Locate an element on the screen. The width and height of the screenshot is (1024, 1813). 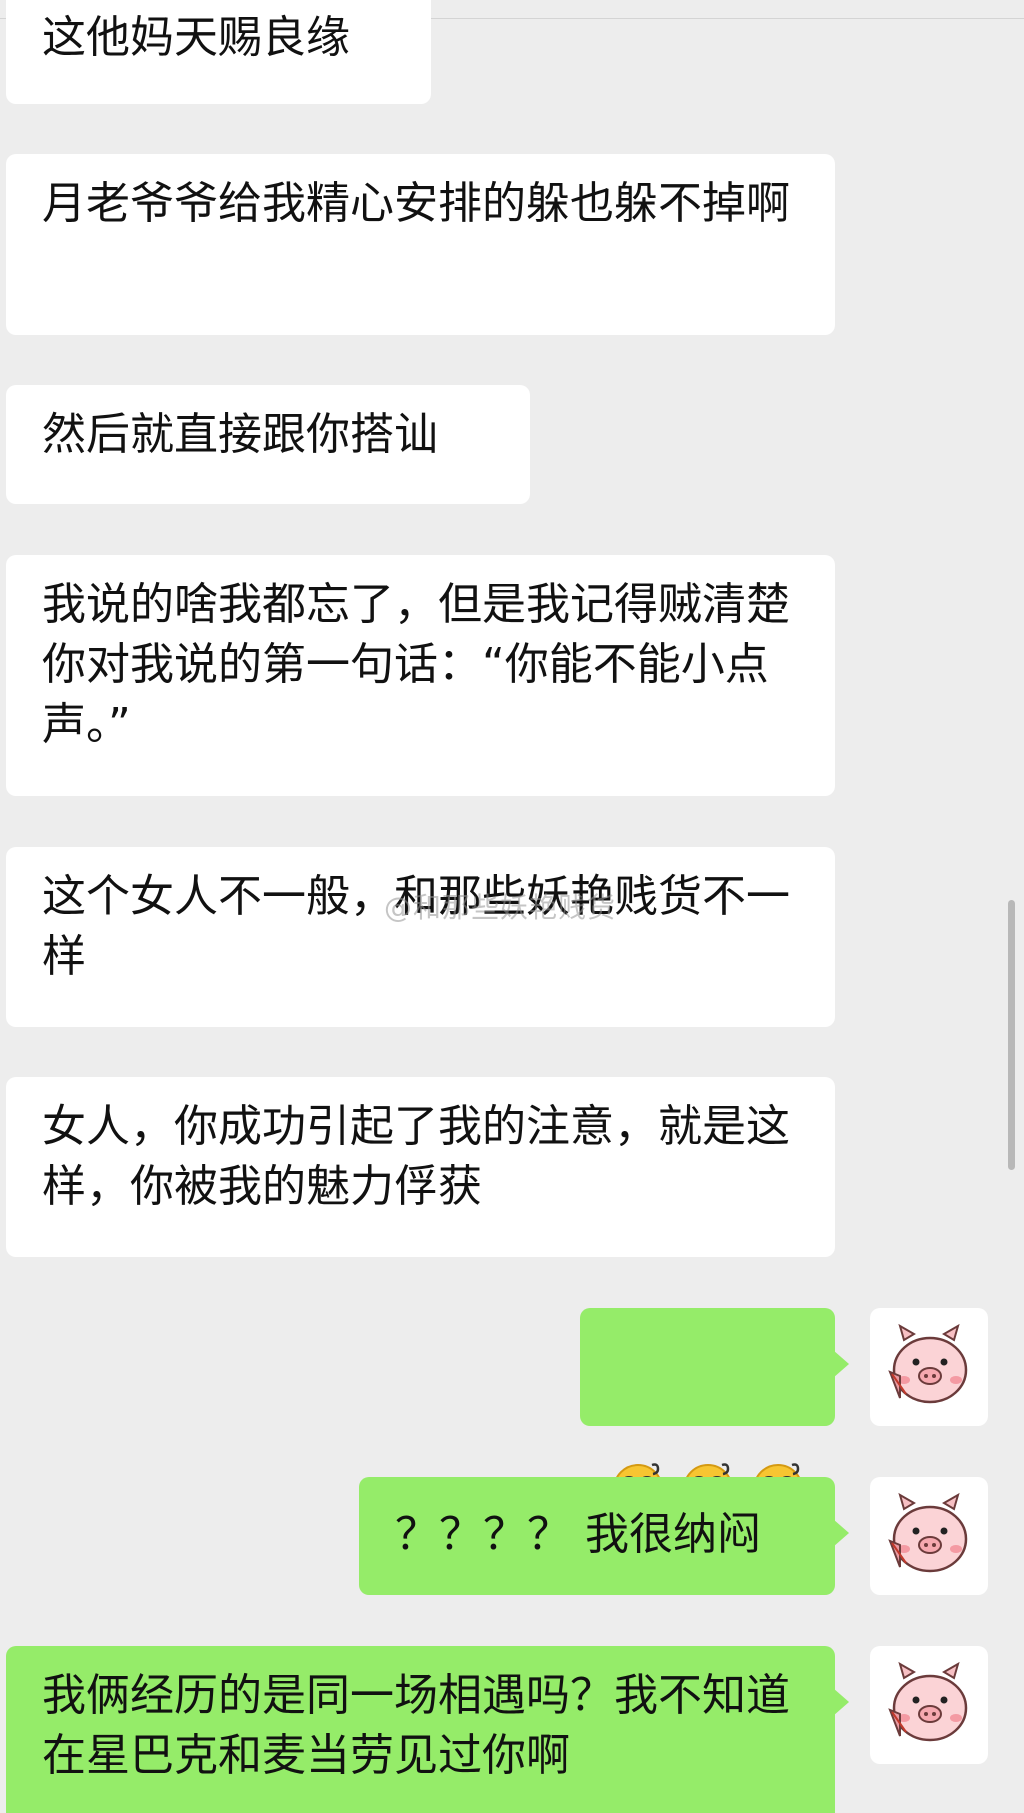
received-message-bubble: 这个女人不一般，和那些妖艳贱货不一样 is located at coordinates (420, 937).